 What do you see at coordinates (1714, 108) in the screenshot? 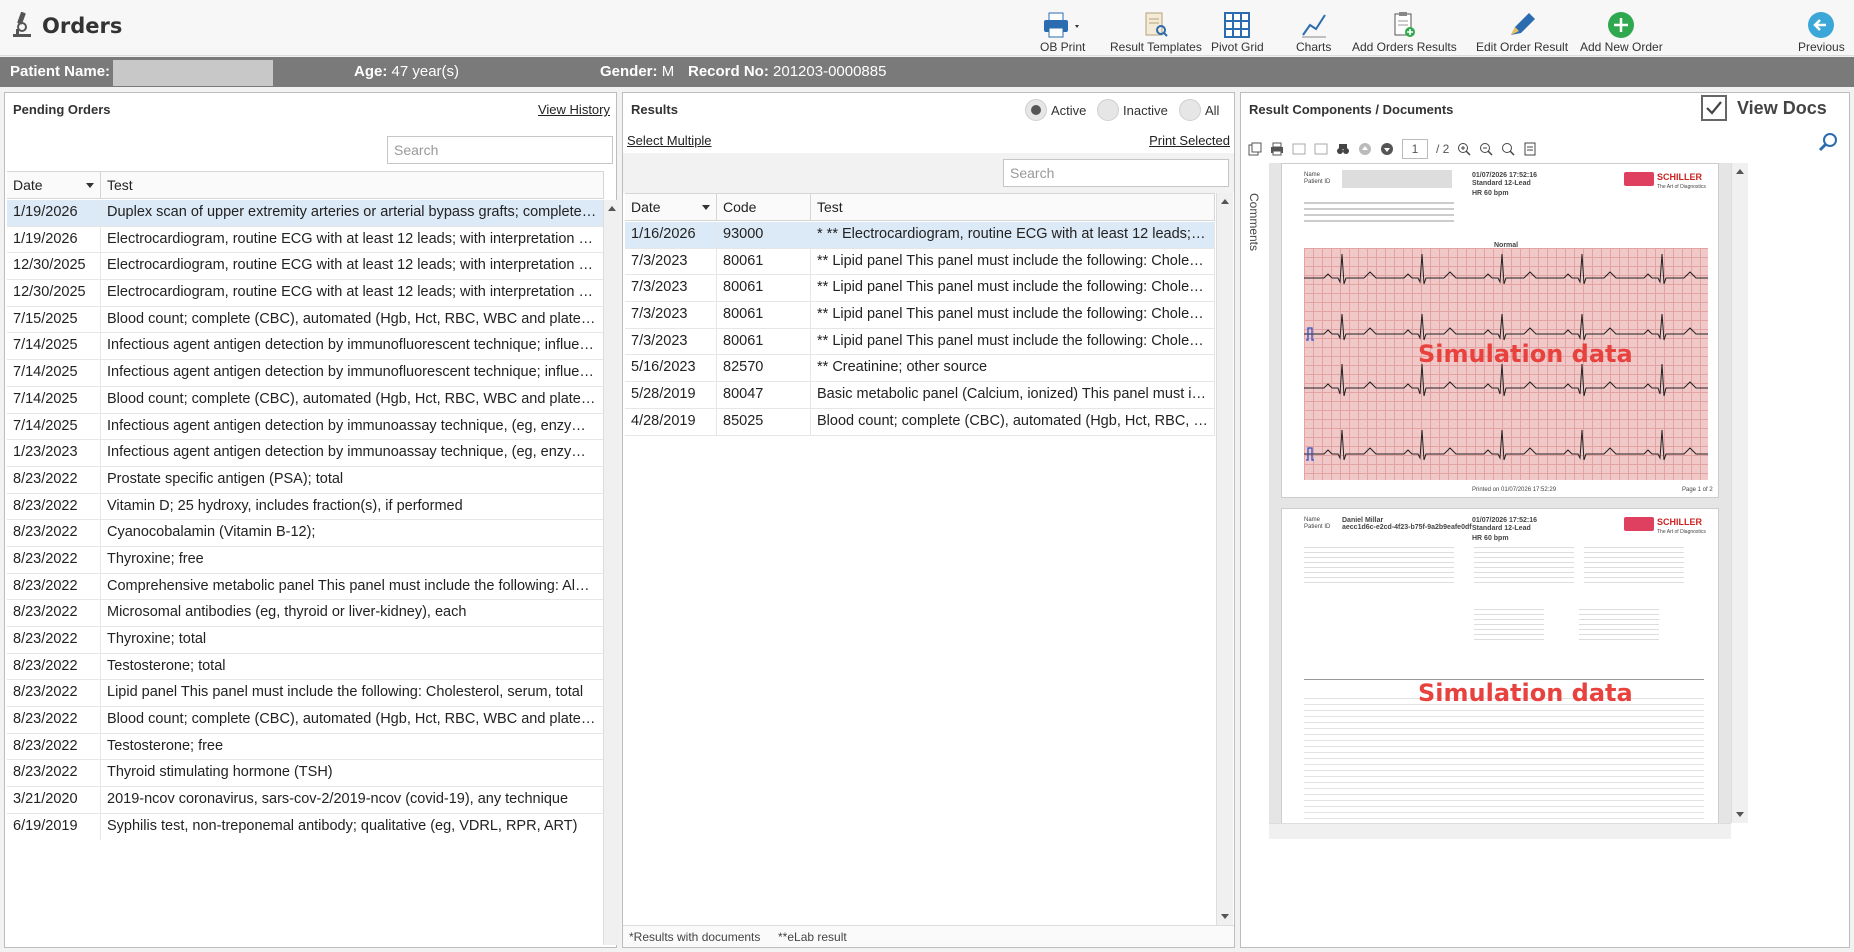
I see `checkbox-checked-icon` at bounding box center [1714, 108].